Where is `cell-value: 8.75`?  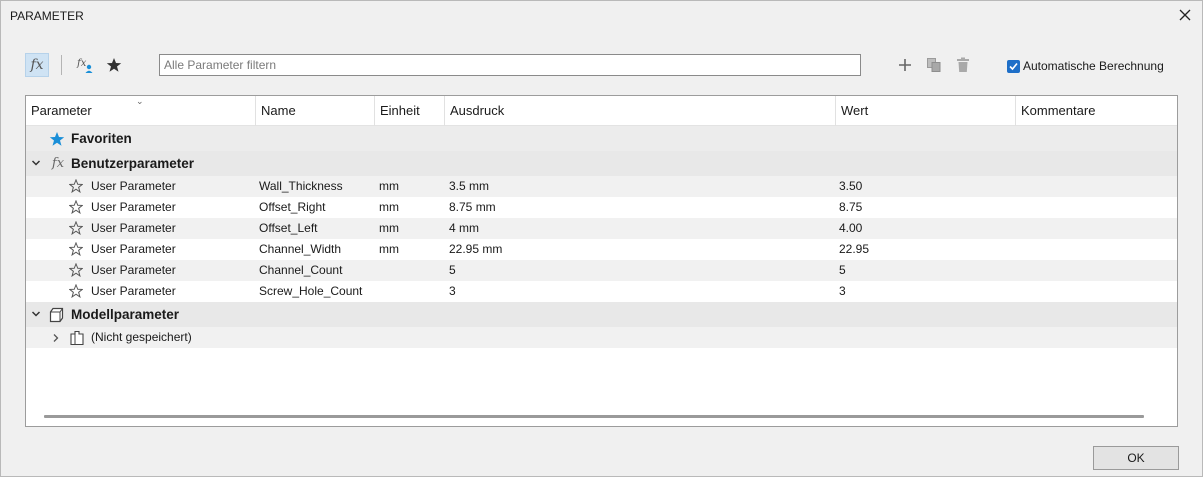 cell-value: 8.75 is located at coordinates (851, 207).